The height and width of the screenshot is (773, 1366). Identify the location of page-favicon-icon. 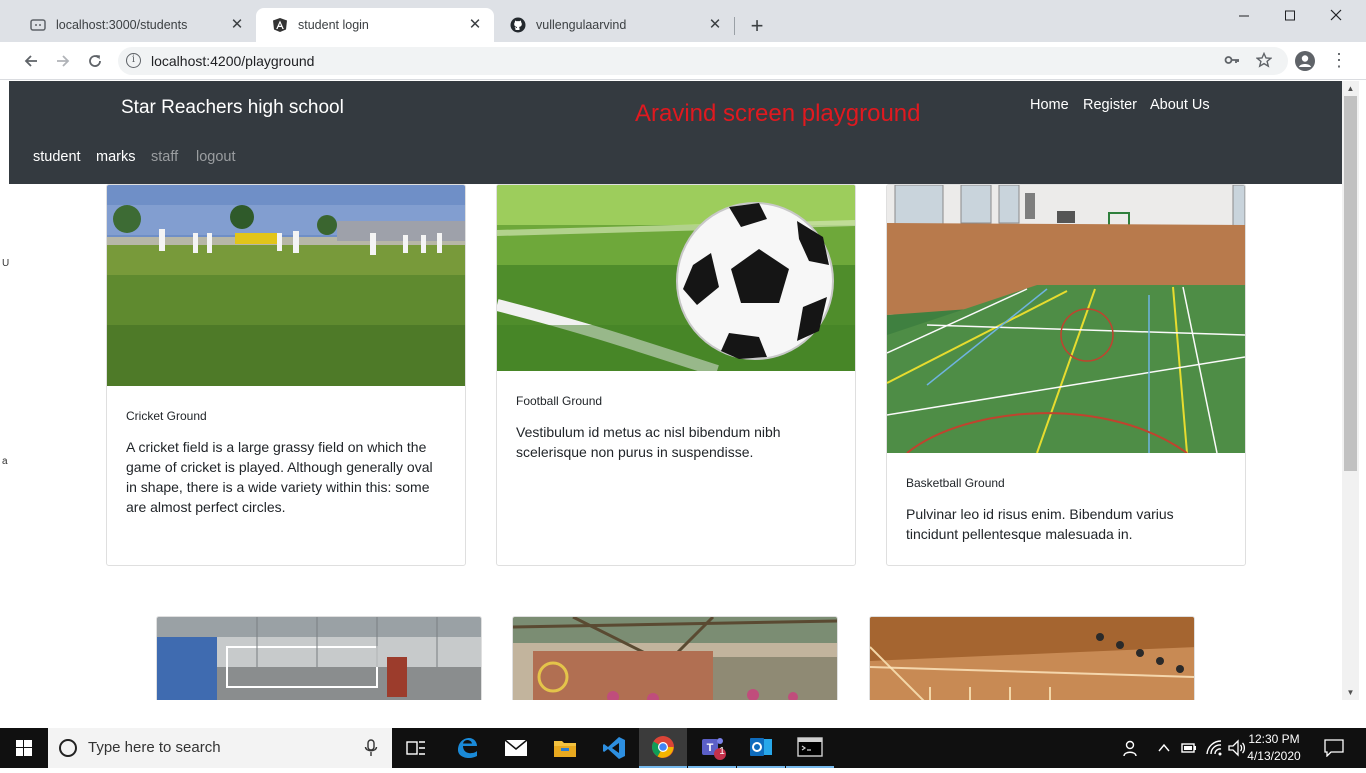
(38, 25).